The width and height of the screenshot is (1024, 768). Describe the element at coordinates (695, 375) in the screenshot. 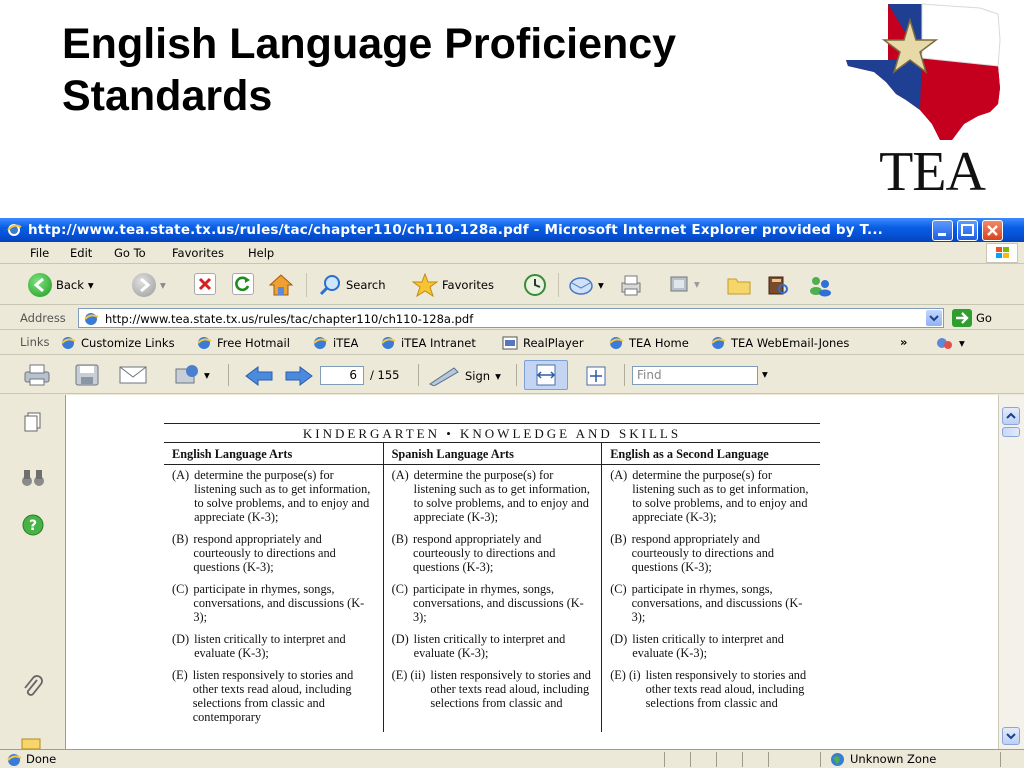

I see `find-input: Find` at that location.